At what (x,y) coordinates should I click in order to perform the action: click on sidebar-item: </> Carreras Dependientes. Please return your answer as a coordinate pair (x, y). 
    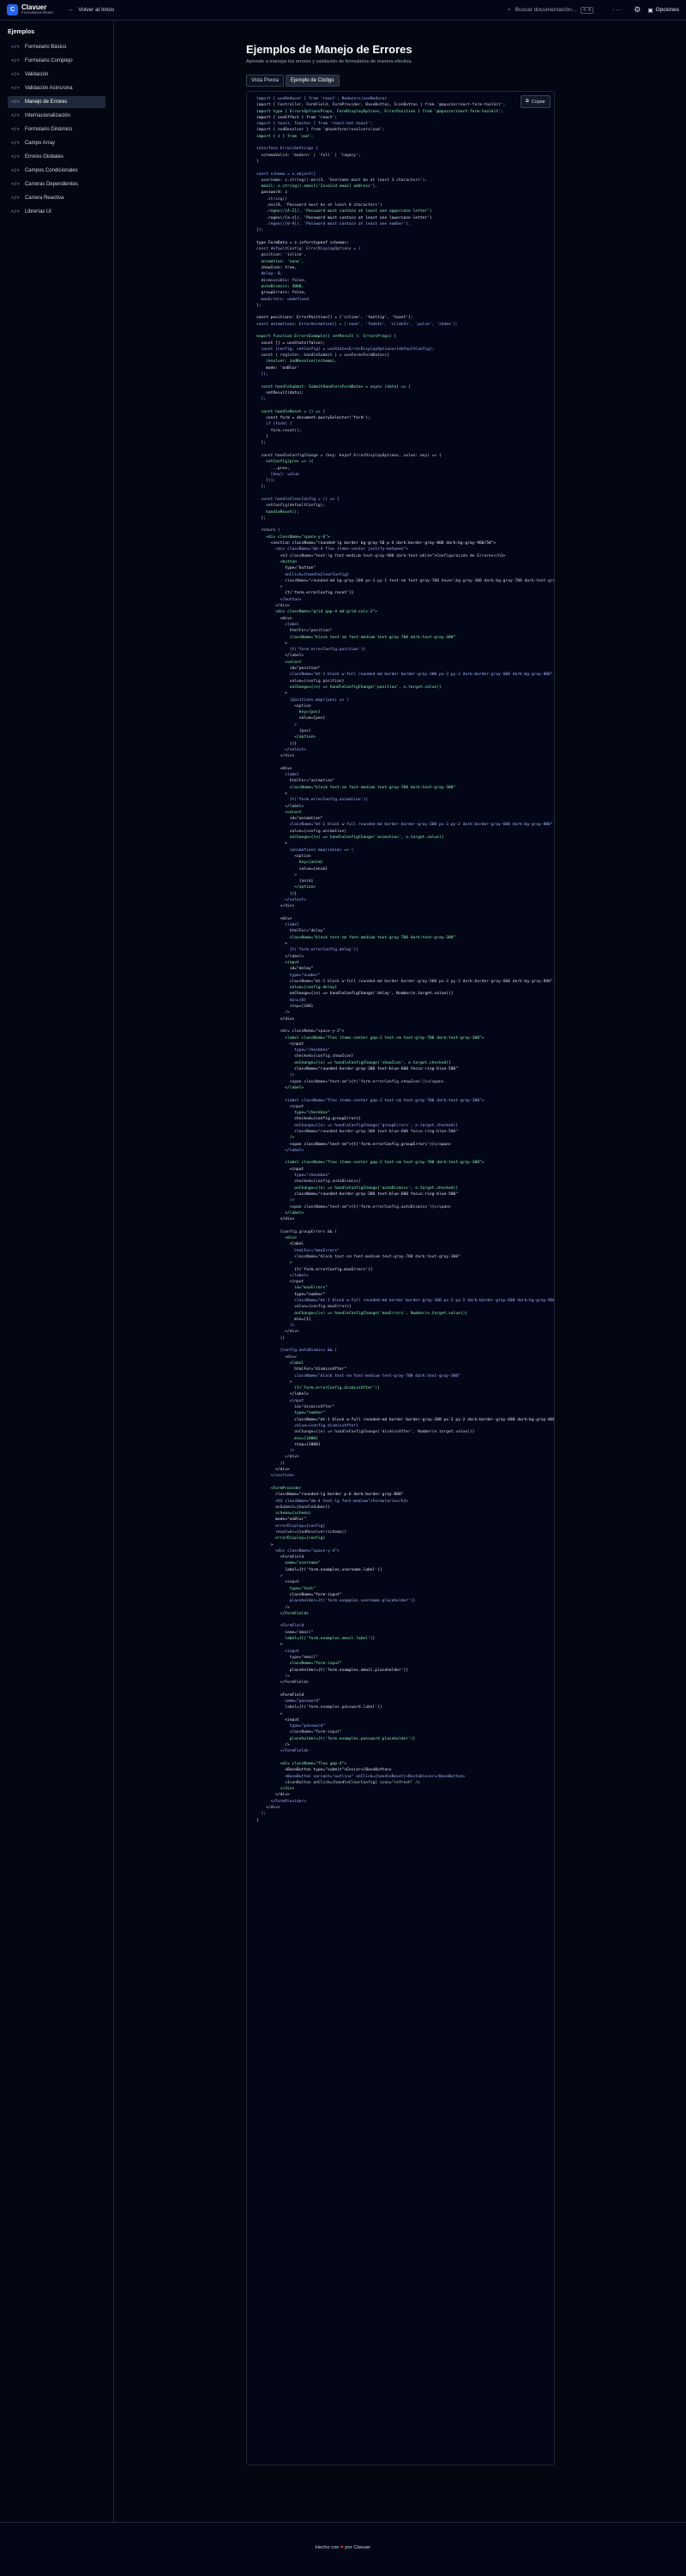
    Looking at the image, I should click on (57, 184).